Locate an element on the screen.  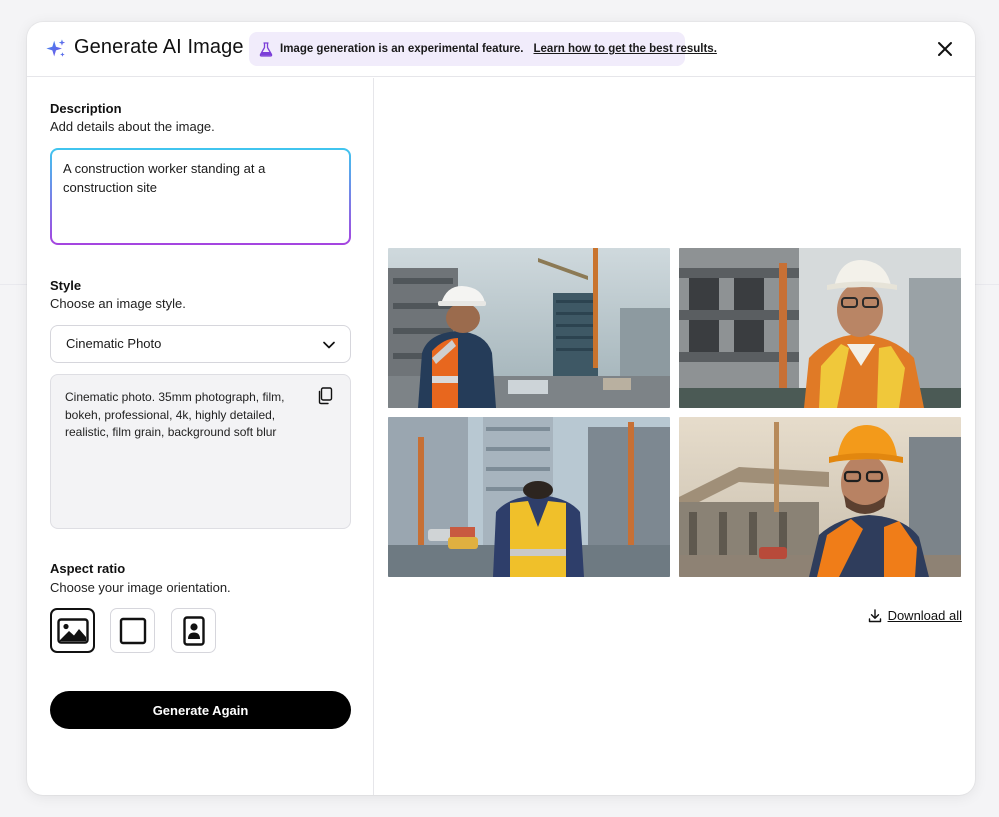
aspect-title: Aspect ratio is located at coordinates (88, 568).